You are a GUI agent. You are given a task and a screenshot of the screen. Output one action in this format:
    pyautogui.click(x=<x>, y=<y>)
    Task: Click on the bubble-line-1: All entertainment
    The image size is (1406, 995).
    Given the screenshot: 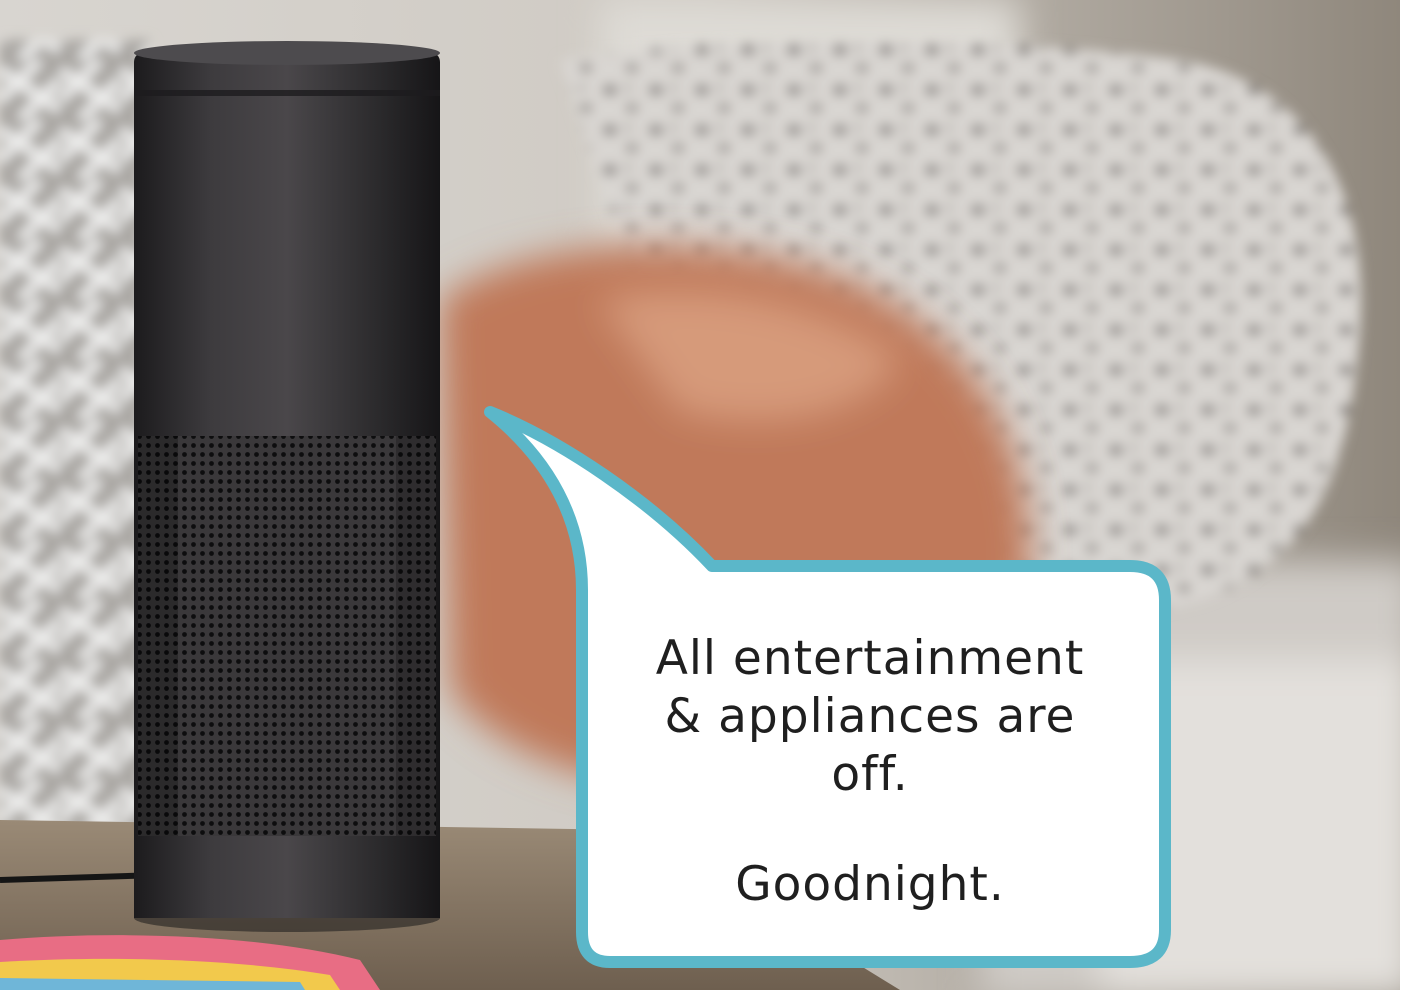 What is the action you would take?
    pyautogui.click(x=870, y=658)
    